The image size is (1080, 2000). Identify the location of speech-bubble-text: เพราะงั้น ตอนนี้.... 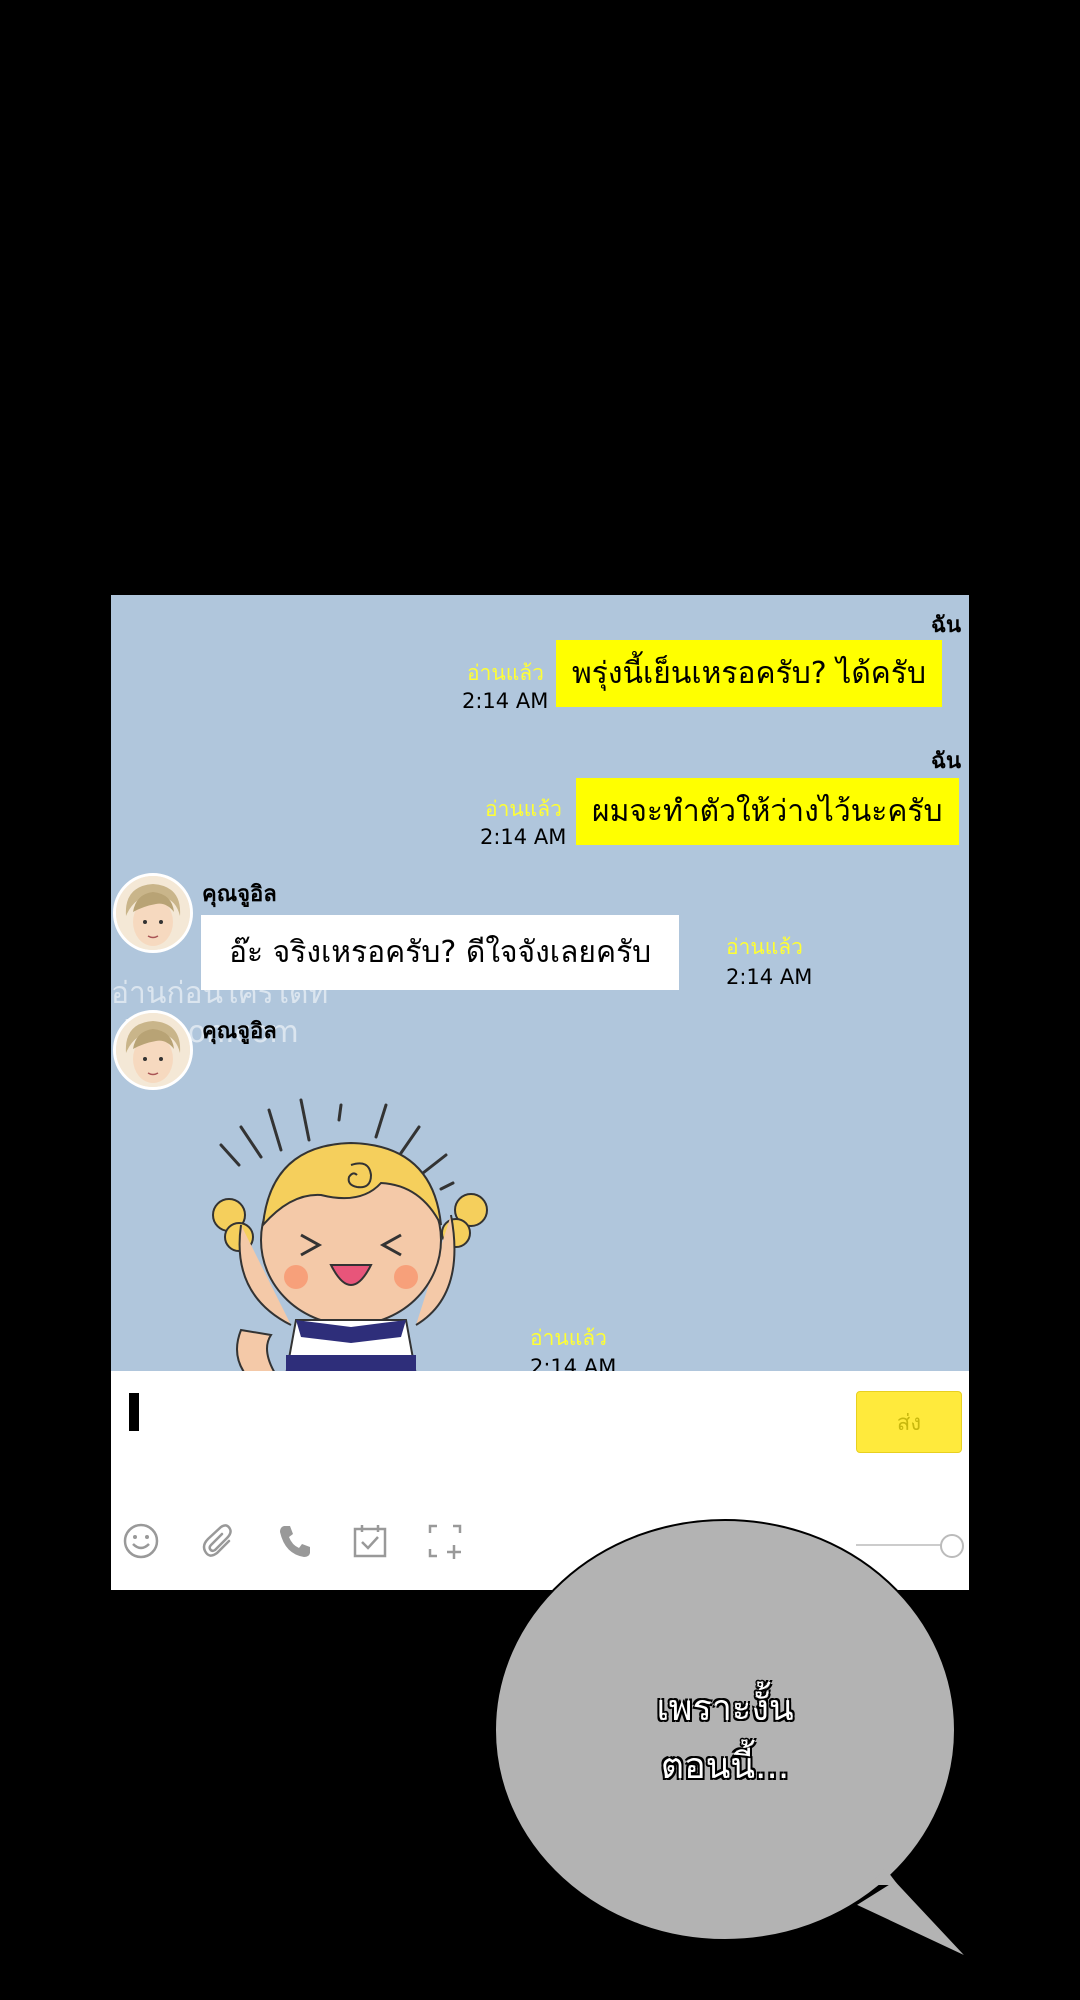
(725, 1738).